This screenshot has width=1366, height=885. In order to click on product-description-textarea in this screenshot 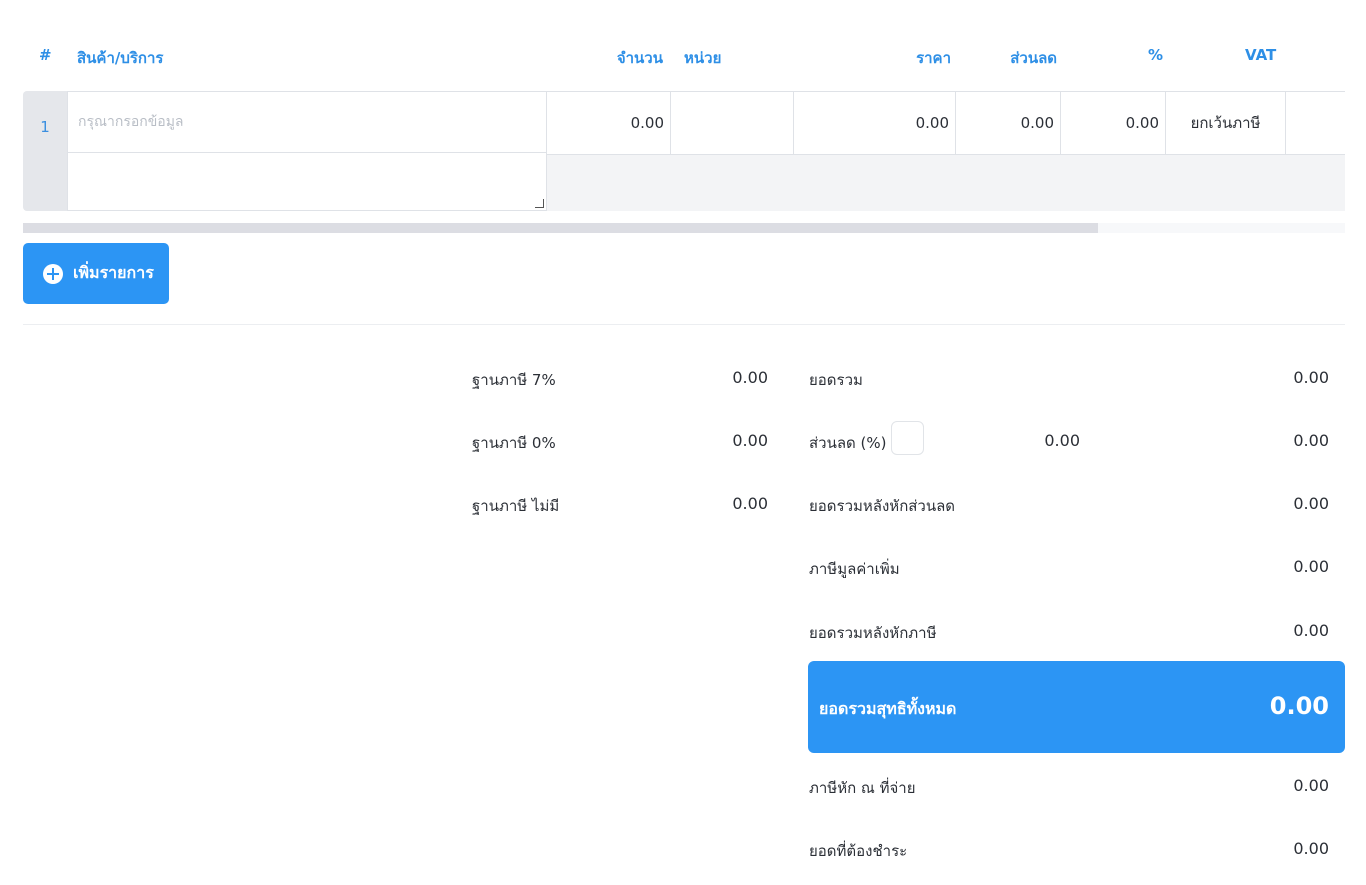, I will do `click(307, 181)`.